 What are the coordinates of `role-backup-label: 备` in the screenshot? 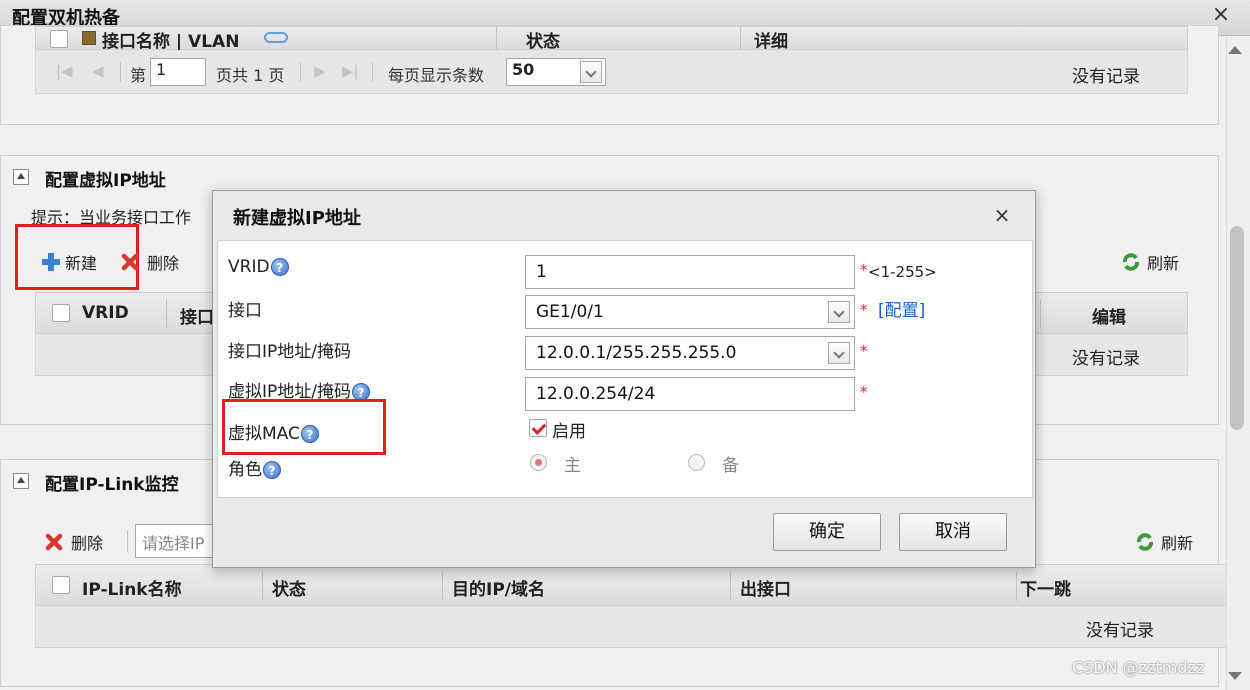 It's located at (730, 466).